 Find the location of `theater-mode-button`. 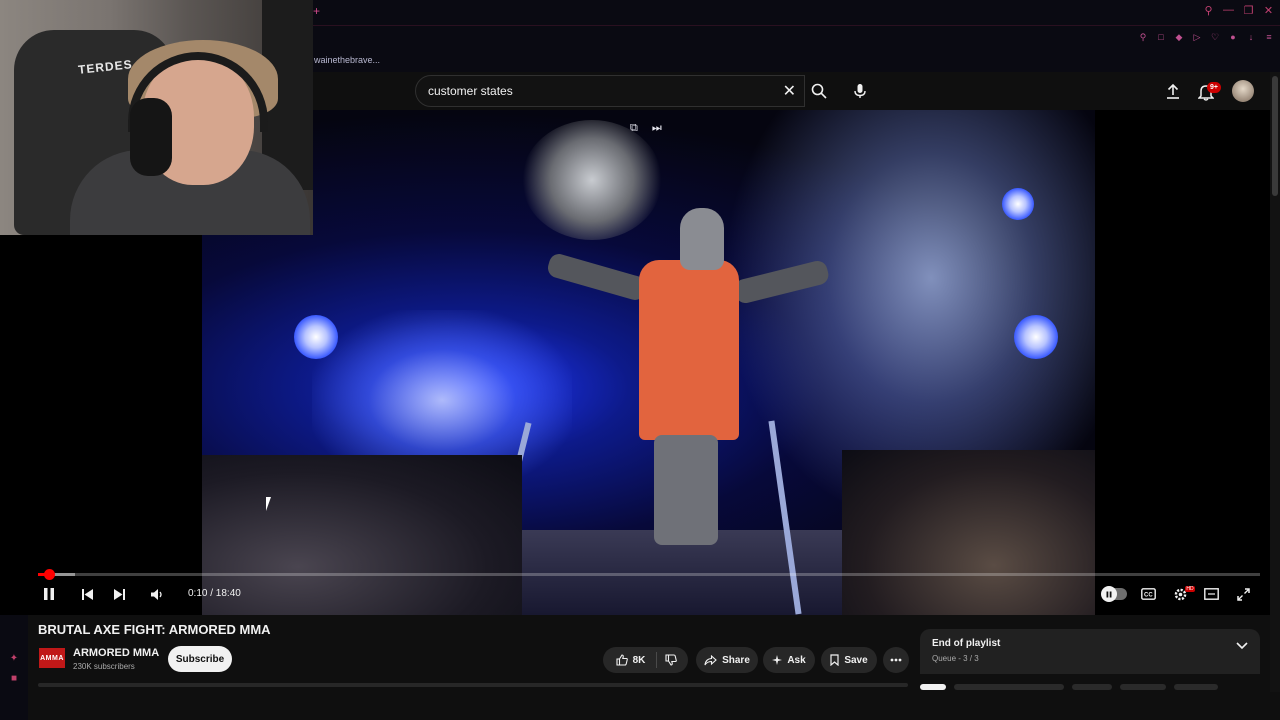

theater-mode-button is located at coordinates (1211, 594).